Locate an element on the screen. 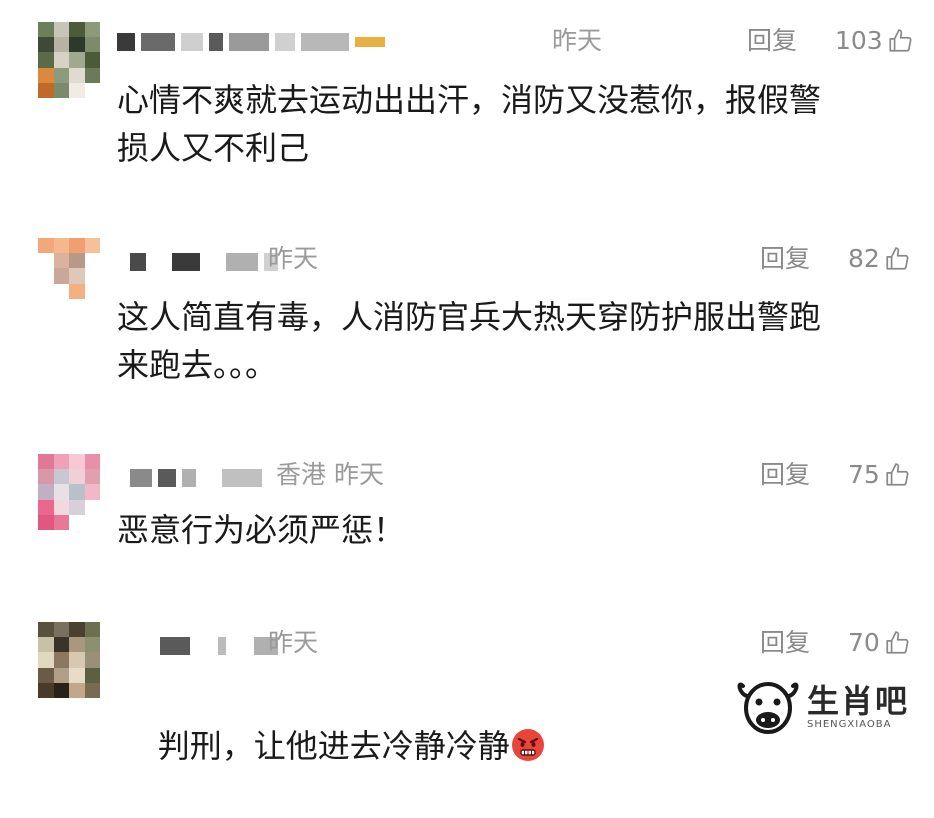 The width and height of the screenshot is (934, 818). watermark-sub: SHENGXIAOBA is located at coordinates (849, 724).